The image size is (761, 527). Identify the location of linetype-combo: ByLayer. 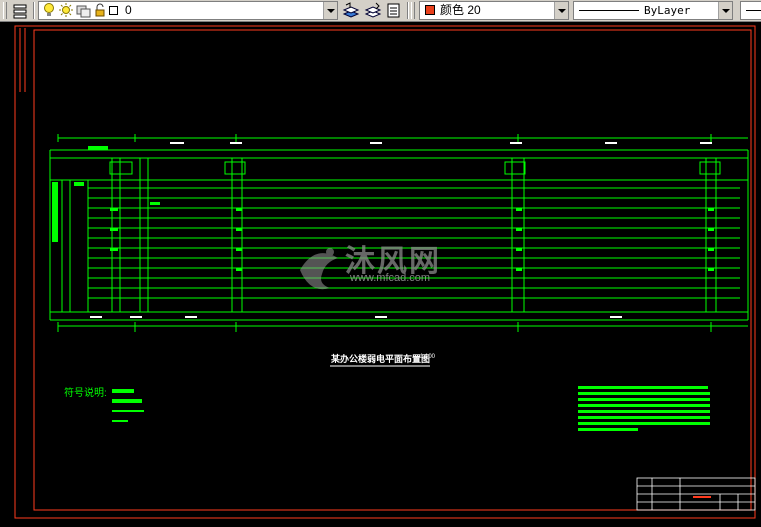
(653, 10).